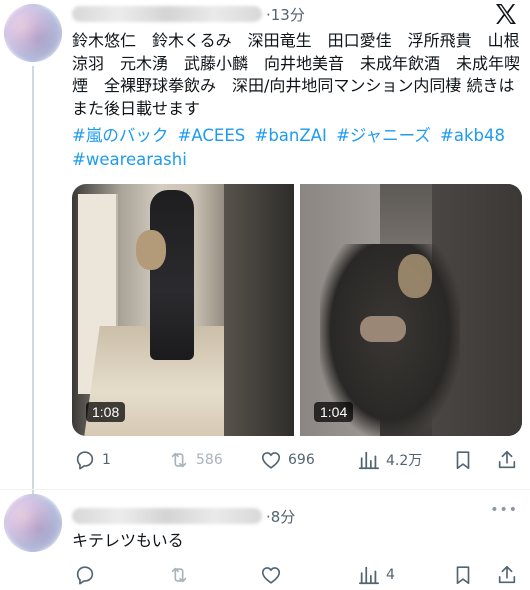 Image resolution: width=530 pixels, height=590 pixels. I want to click on views-count: 4, so click(390, 575).